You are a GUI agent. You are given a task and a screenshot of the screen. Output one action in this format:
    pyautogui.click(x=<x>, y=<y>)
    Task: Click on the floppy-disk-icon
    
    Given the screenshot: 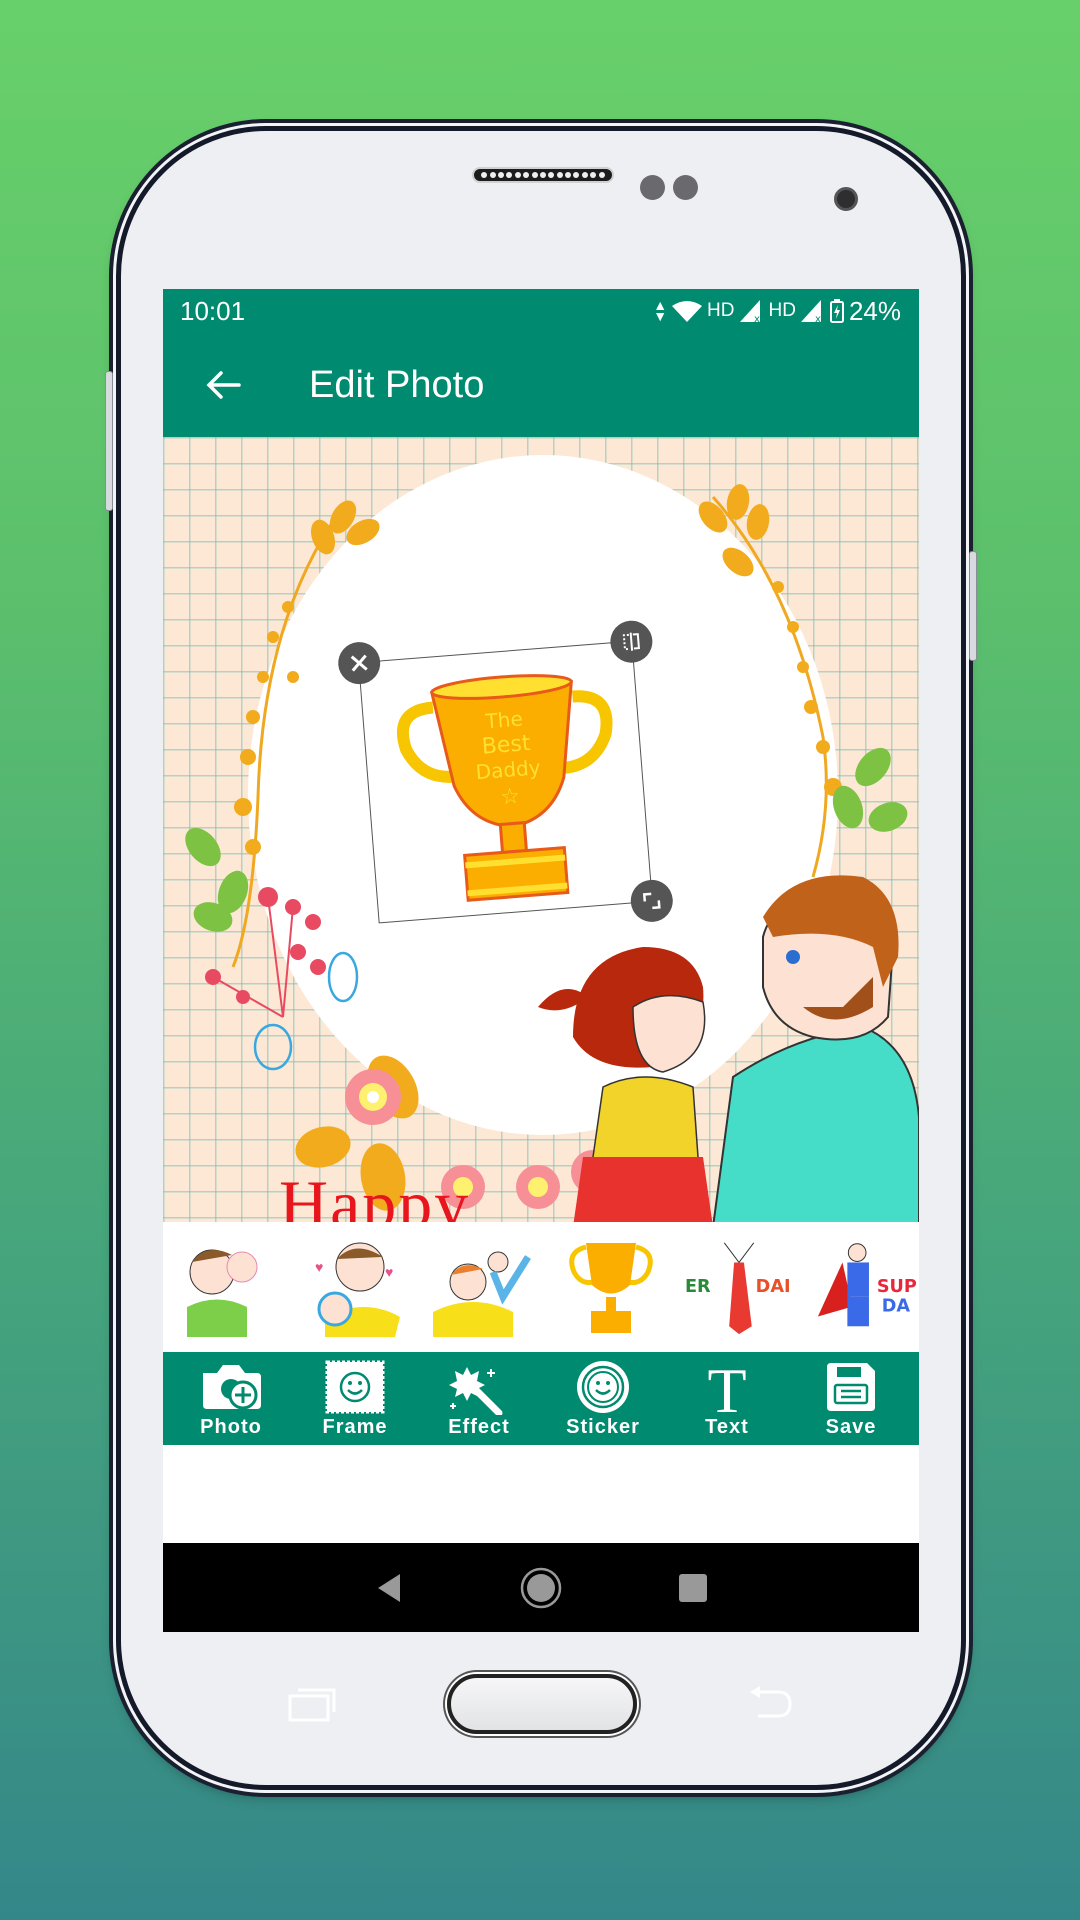 What is the action you would take?
    pyautogui.click(x=851, y=1387)
    